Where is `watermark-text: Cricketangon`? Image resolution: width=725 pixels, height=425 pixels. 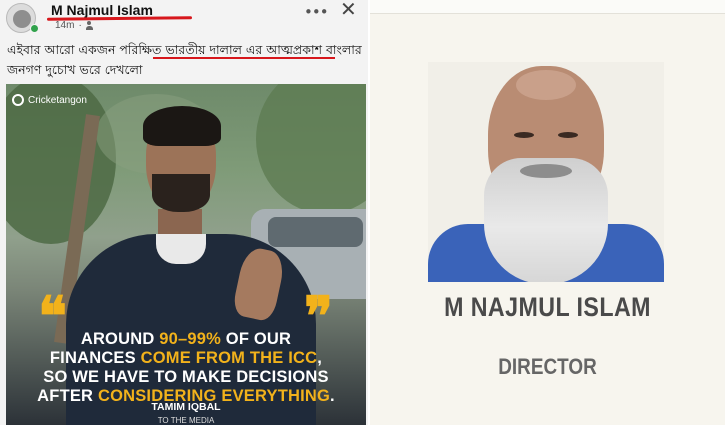
watermark-text: Cricketangon is located at coordinates (57, 100).